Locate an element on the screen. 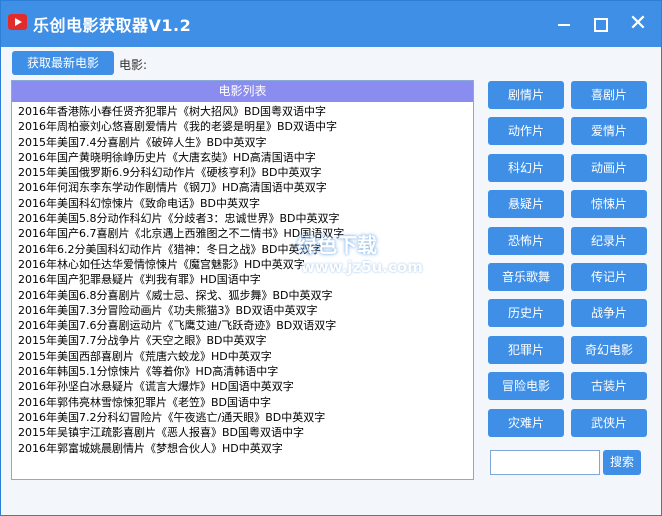 Image resolution: width=662 pixels, height=516 pixels. category-button: 悬疑片 is located at coordinates (526, 204).